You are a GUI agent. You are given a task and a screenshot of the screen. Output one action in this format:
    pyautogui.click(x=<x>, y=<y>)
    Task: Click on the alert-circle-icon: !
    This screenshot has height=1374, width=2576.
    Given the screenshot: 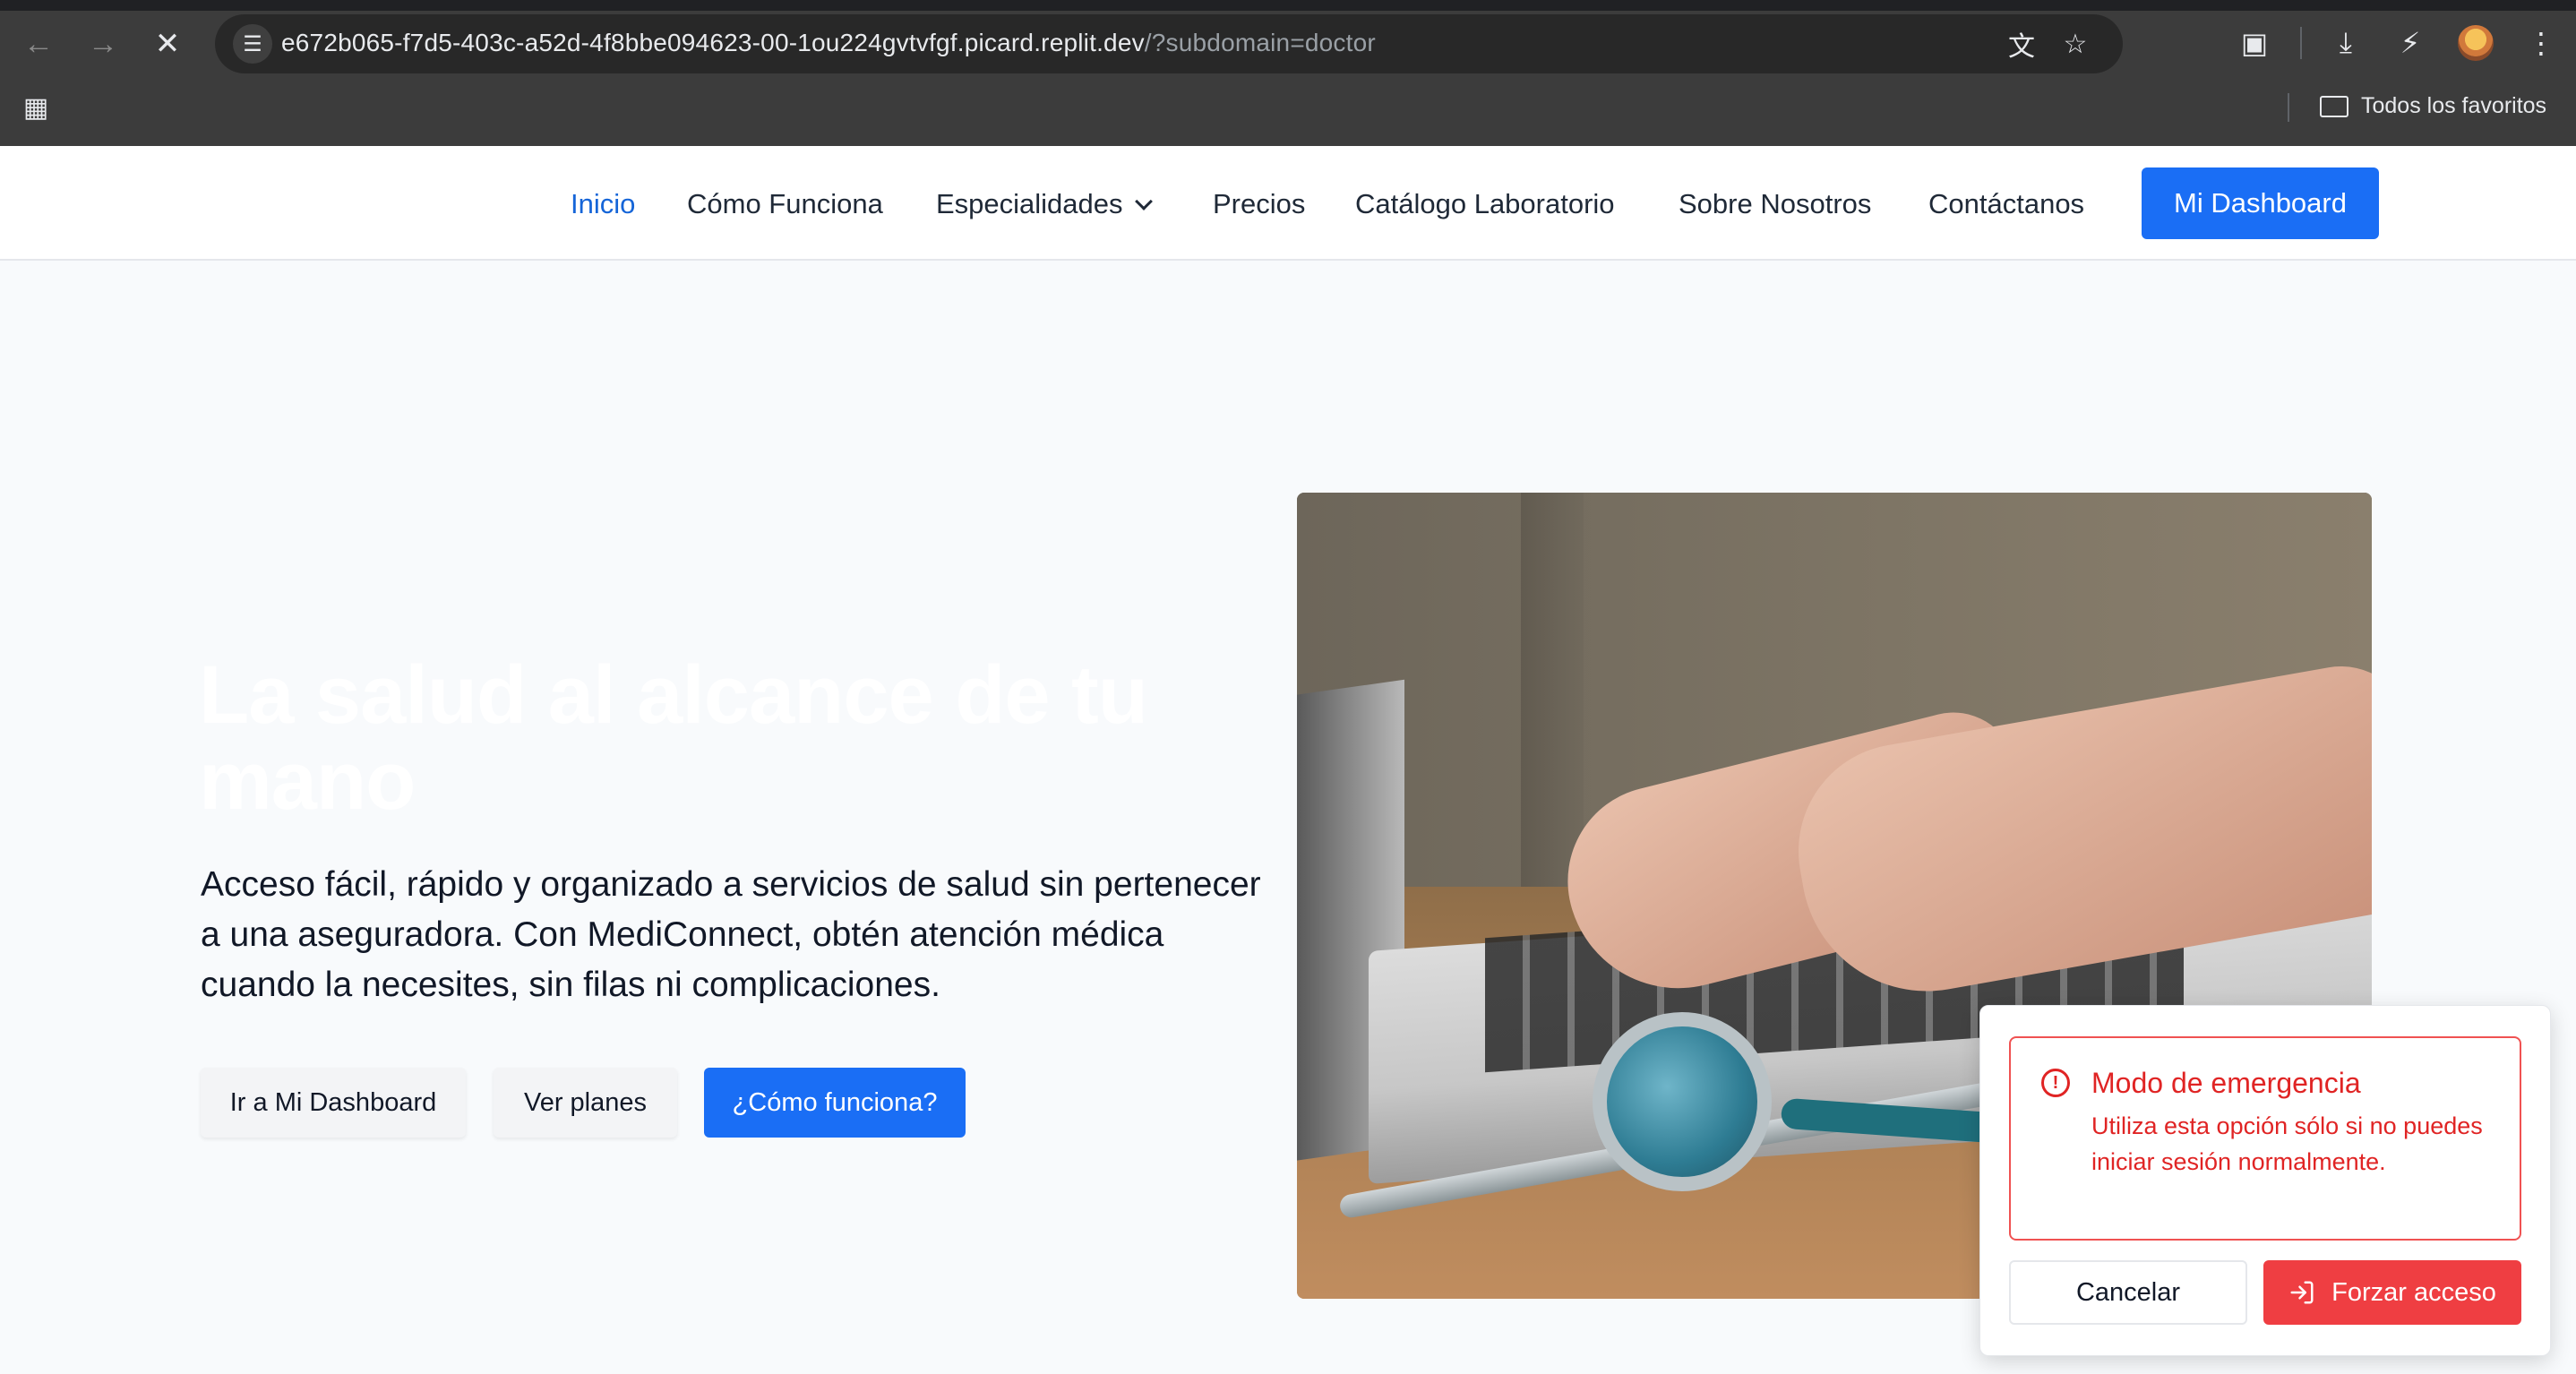 What is the action you would take?
    pyautogui.click(x=2055, y=1083)
    